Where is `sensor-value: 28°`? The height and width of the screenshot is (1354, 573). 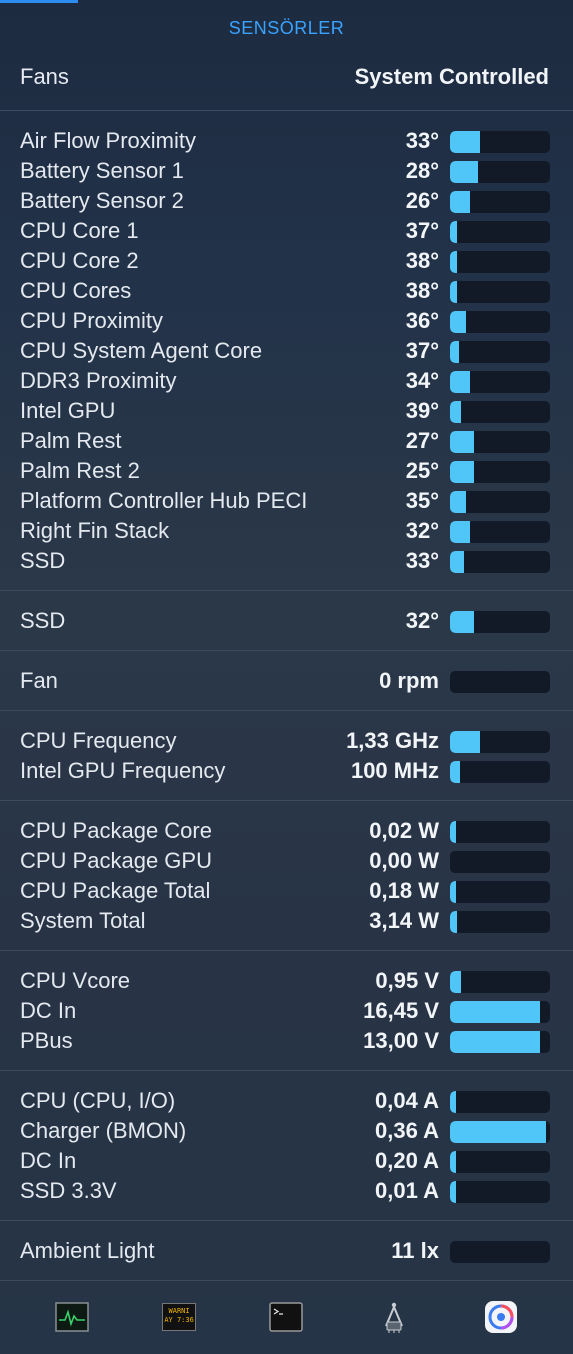
sensor-value: 28° is located at coordinates (422, 170).